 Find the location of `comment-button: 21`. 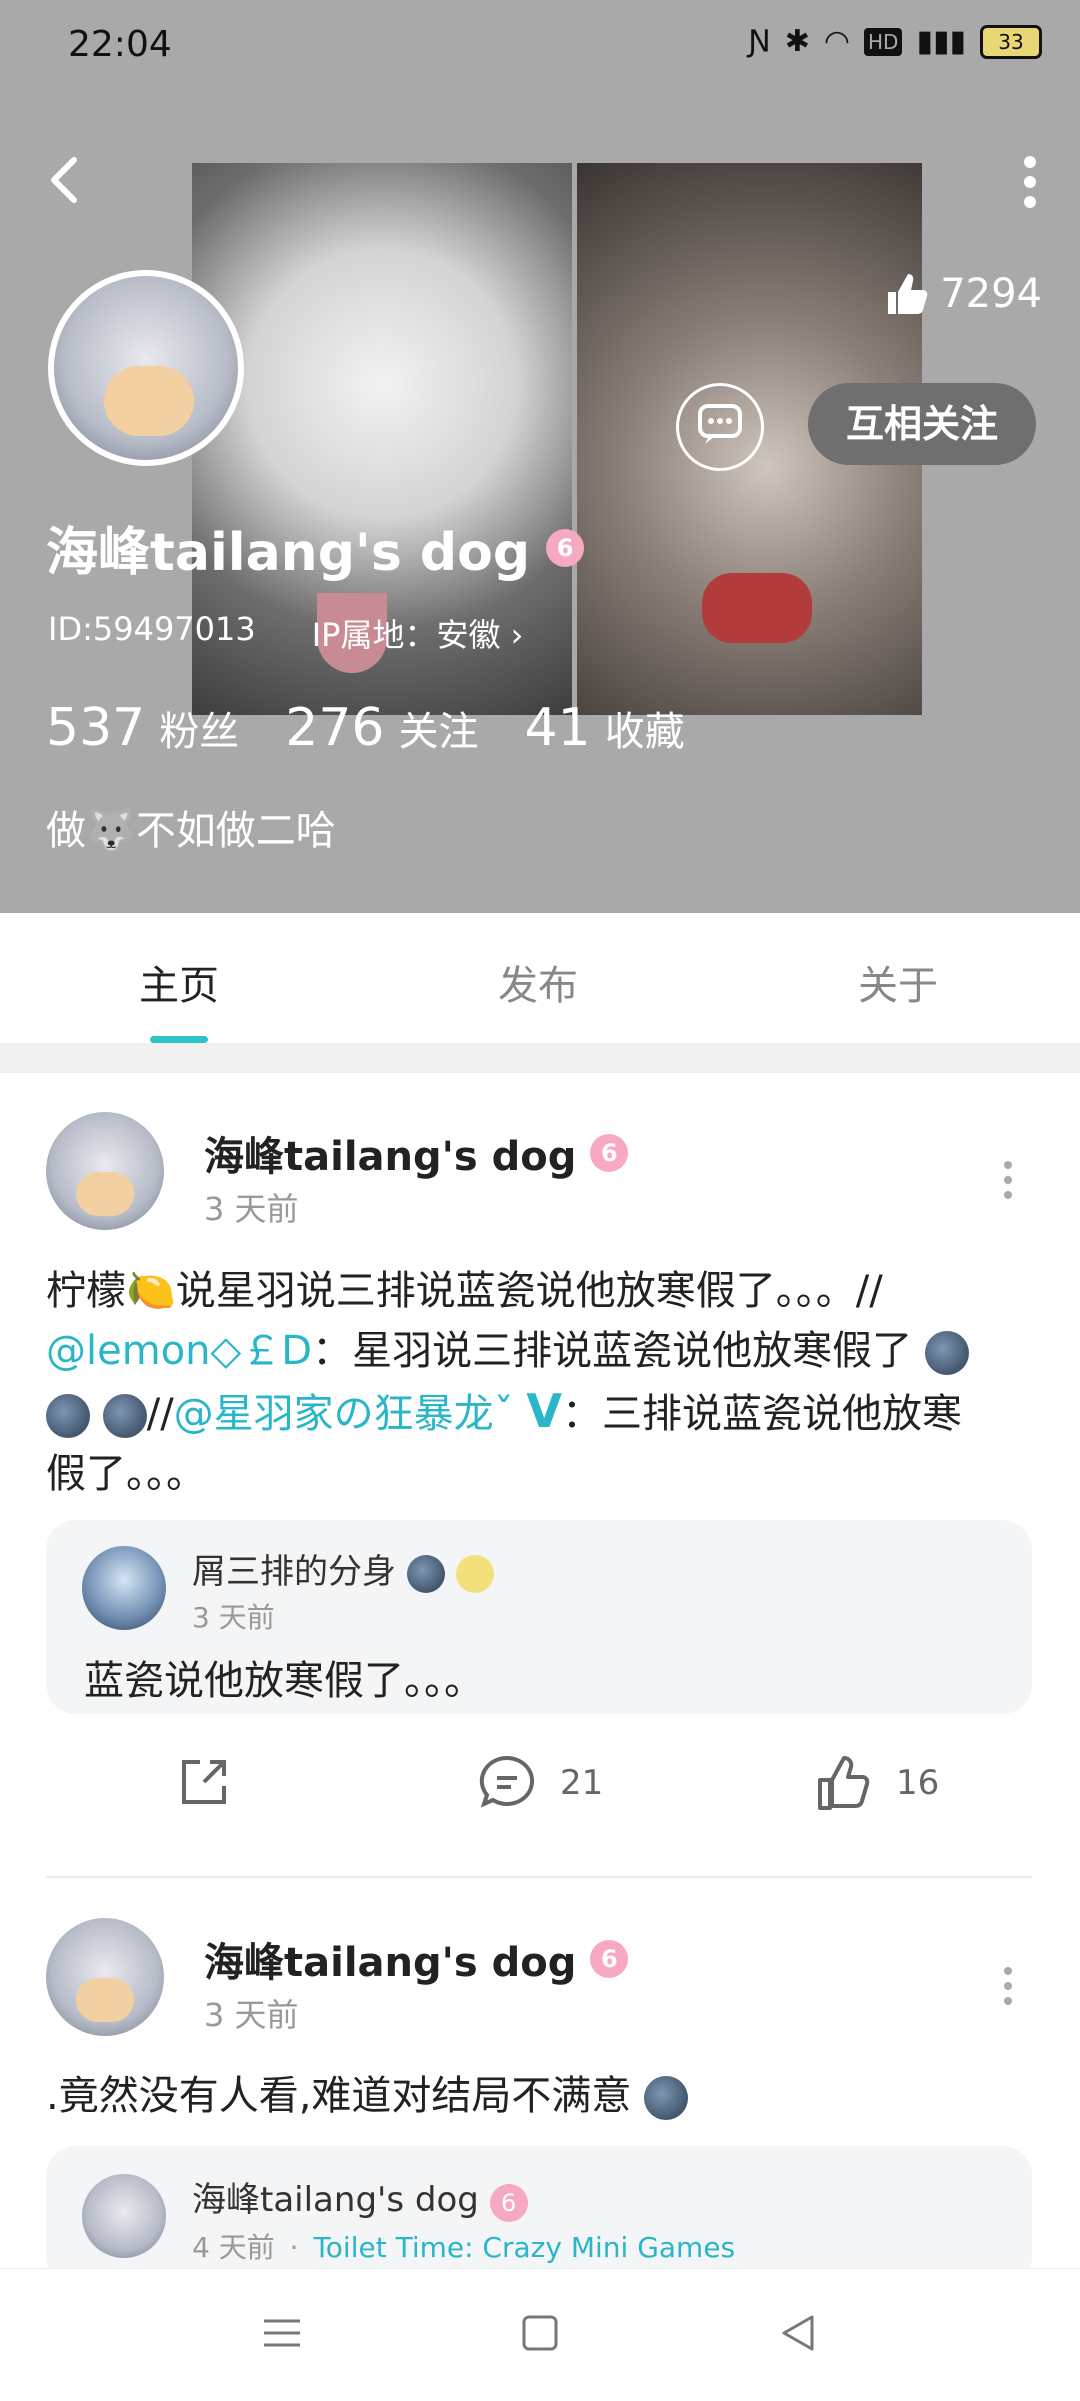

comment-button: 21 is located at coordinates (539, 1783).